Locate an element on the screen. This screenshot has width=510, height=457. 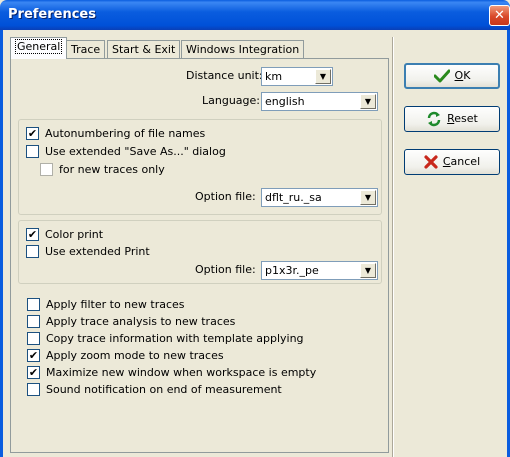
print-option-file-select: p1x3r._pe ▼ is located at coordinates (319, 270).